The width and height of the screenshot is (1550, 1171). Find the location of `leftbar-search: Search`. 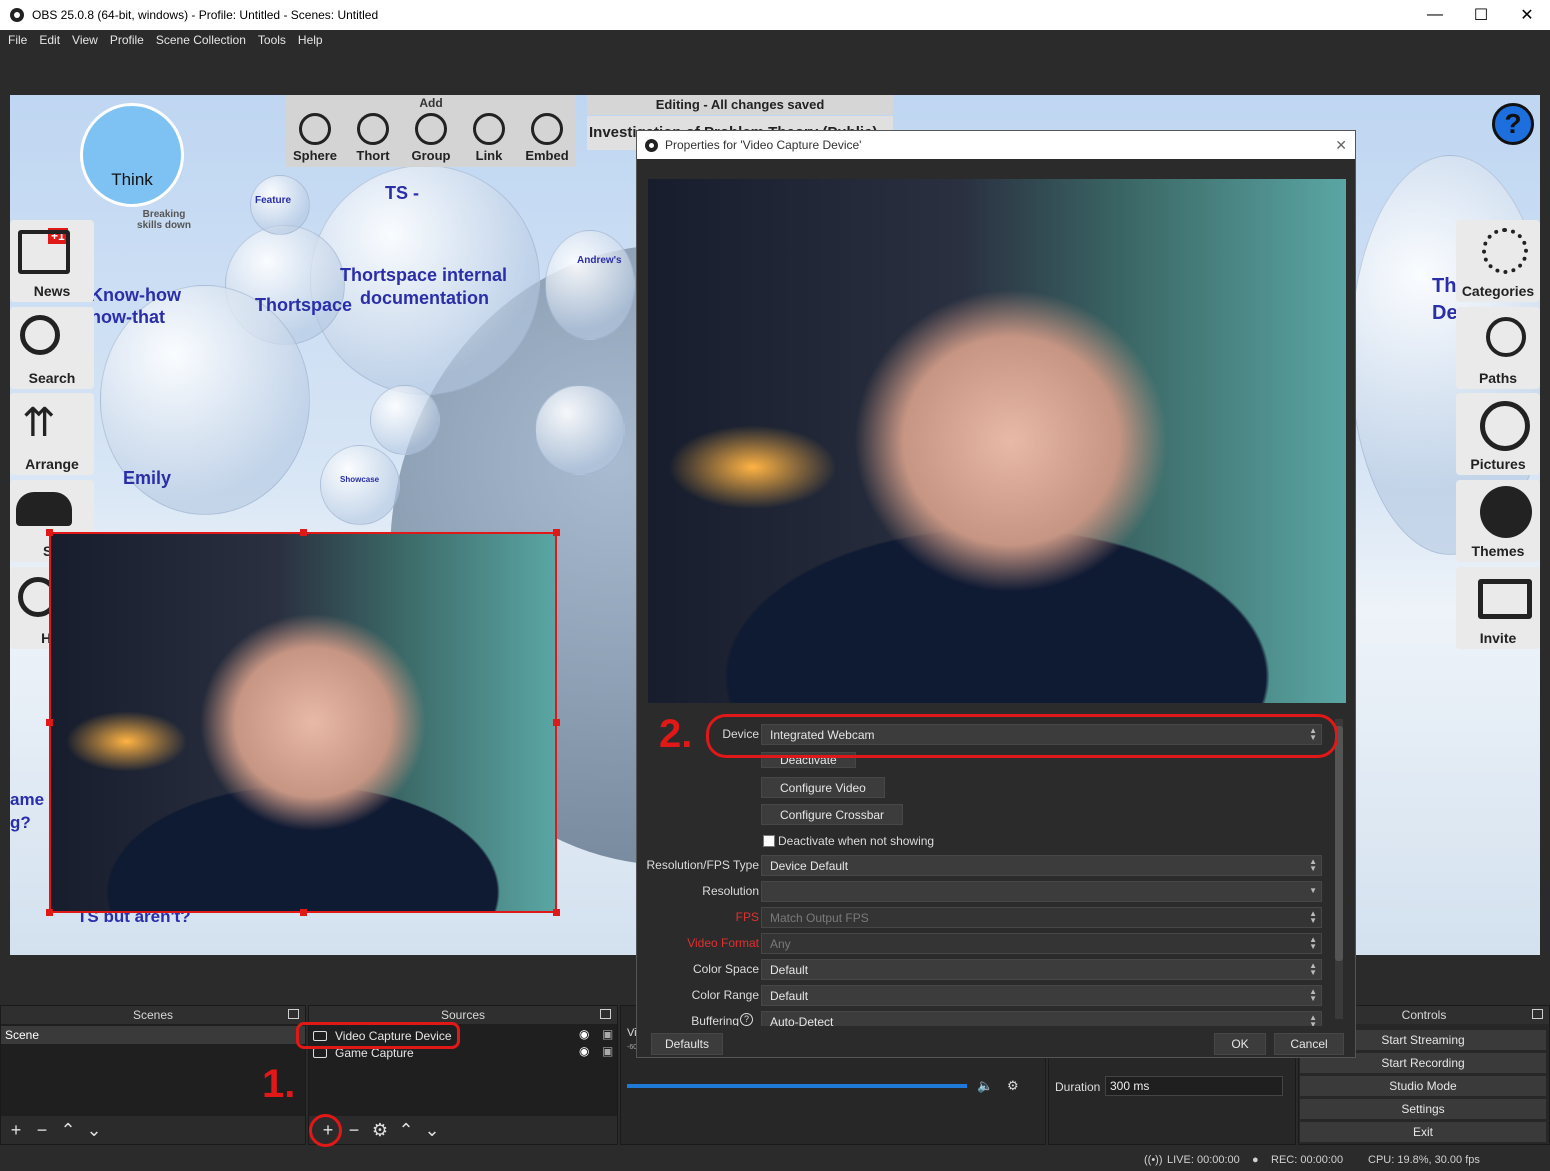

leftbar-search: Search is located at coordinates (52, 348).